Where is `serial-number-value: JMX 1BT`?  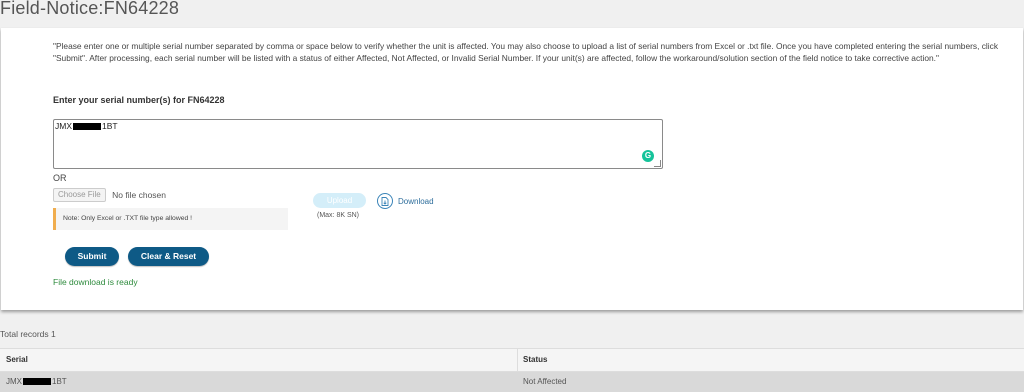 serial-number-value: JMX 1BT is located at coordinates (86, 126).